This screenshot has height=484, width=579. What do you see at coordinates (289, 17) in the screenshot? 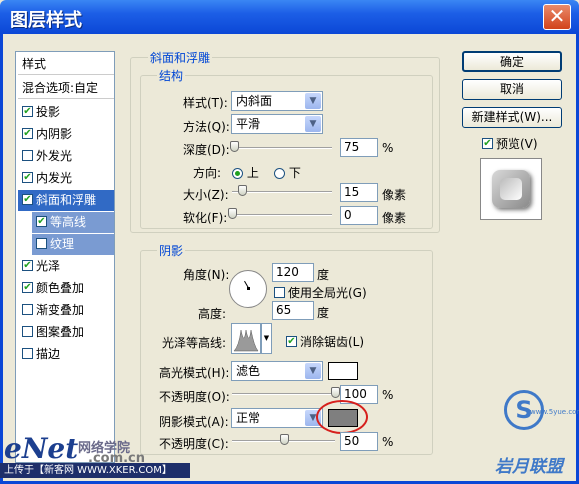
I see `title-bar: 图层样式 ✕` at bounding box center [289, 17].